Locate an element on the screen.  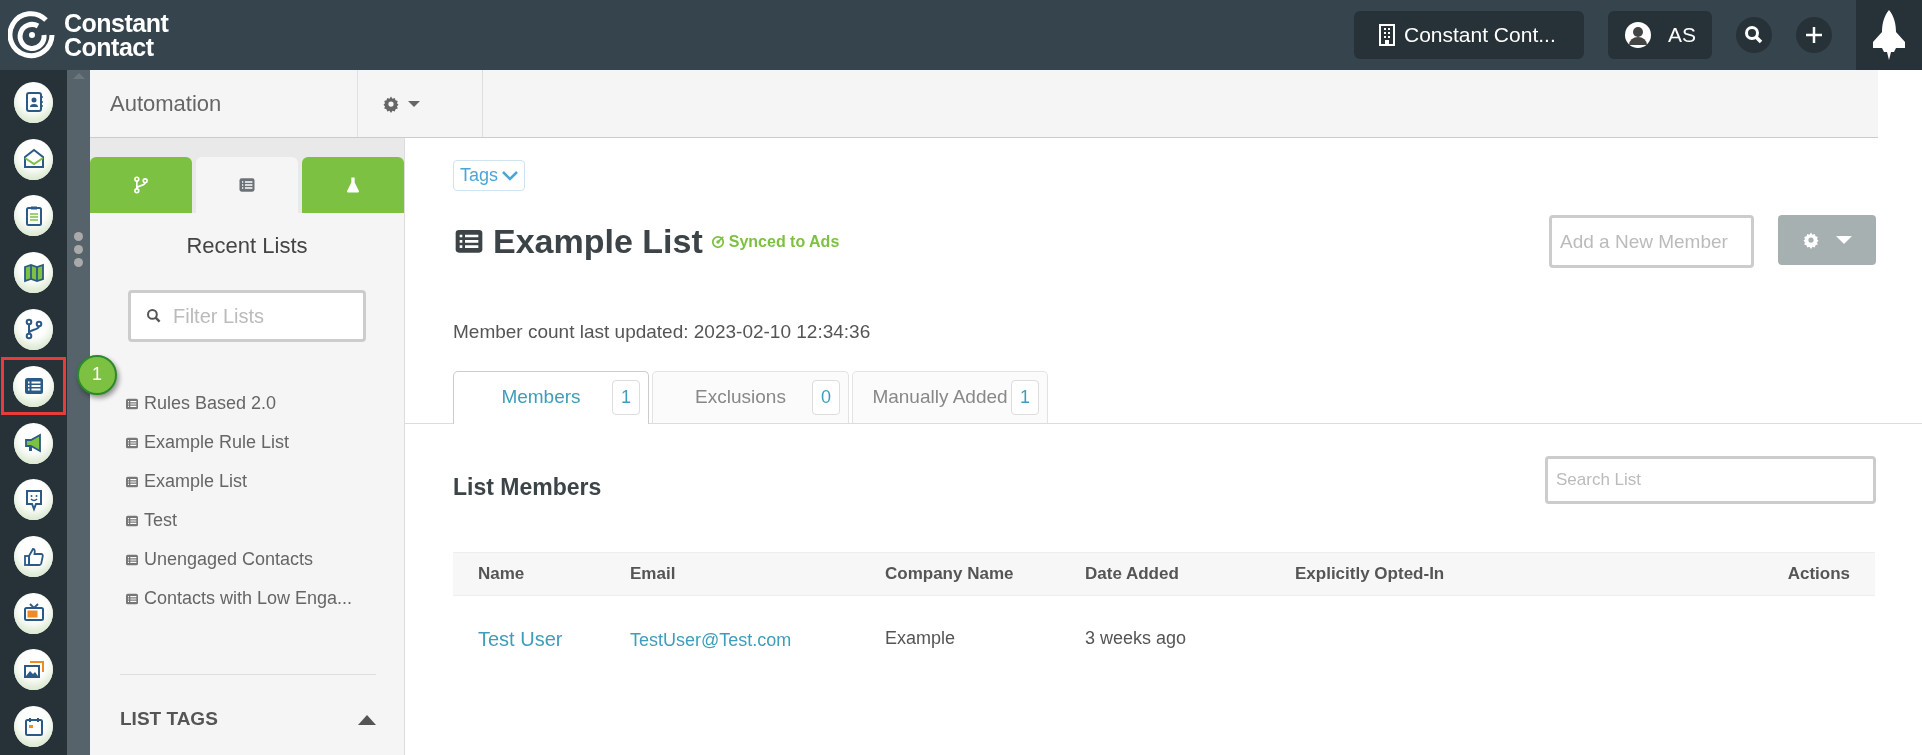
caret-up-icon is located at coordinates (367, 719).